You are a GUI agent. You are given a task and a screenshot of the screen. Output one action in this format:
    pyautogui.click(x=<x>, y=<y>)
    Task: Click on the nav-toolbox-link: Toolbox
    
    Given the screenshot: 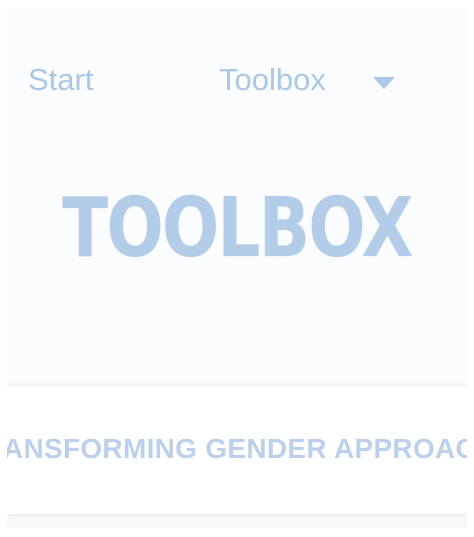 What is the action you would take?
    pyautogui.click(x=272, y=80)
    